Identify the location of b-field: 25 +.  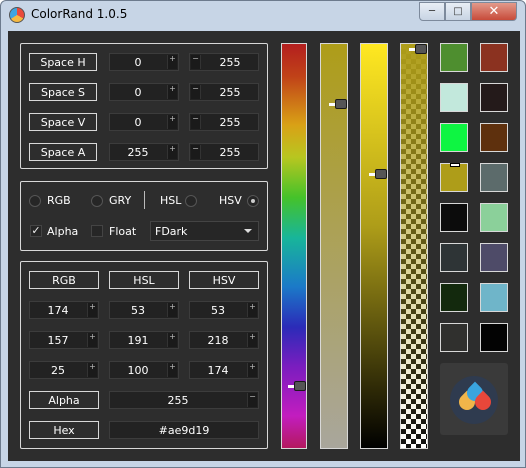
(64, 370).